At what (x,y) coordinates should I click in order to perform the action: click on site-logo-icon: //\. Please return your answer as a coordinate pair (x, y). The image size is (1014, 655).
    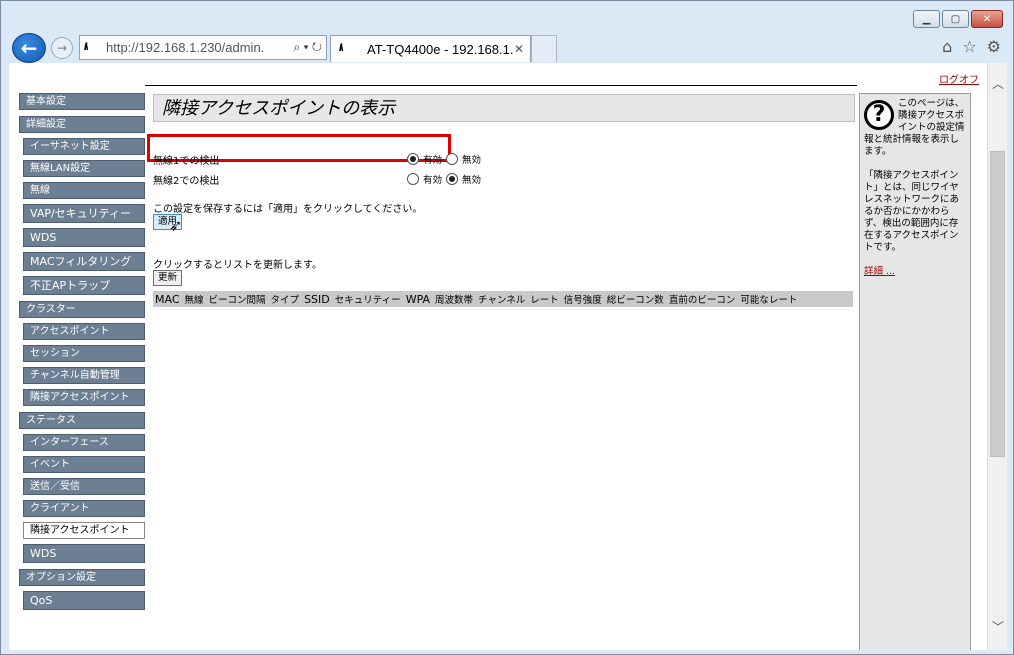
    Looking at the image, I should click on (86, 47).